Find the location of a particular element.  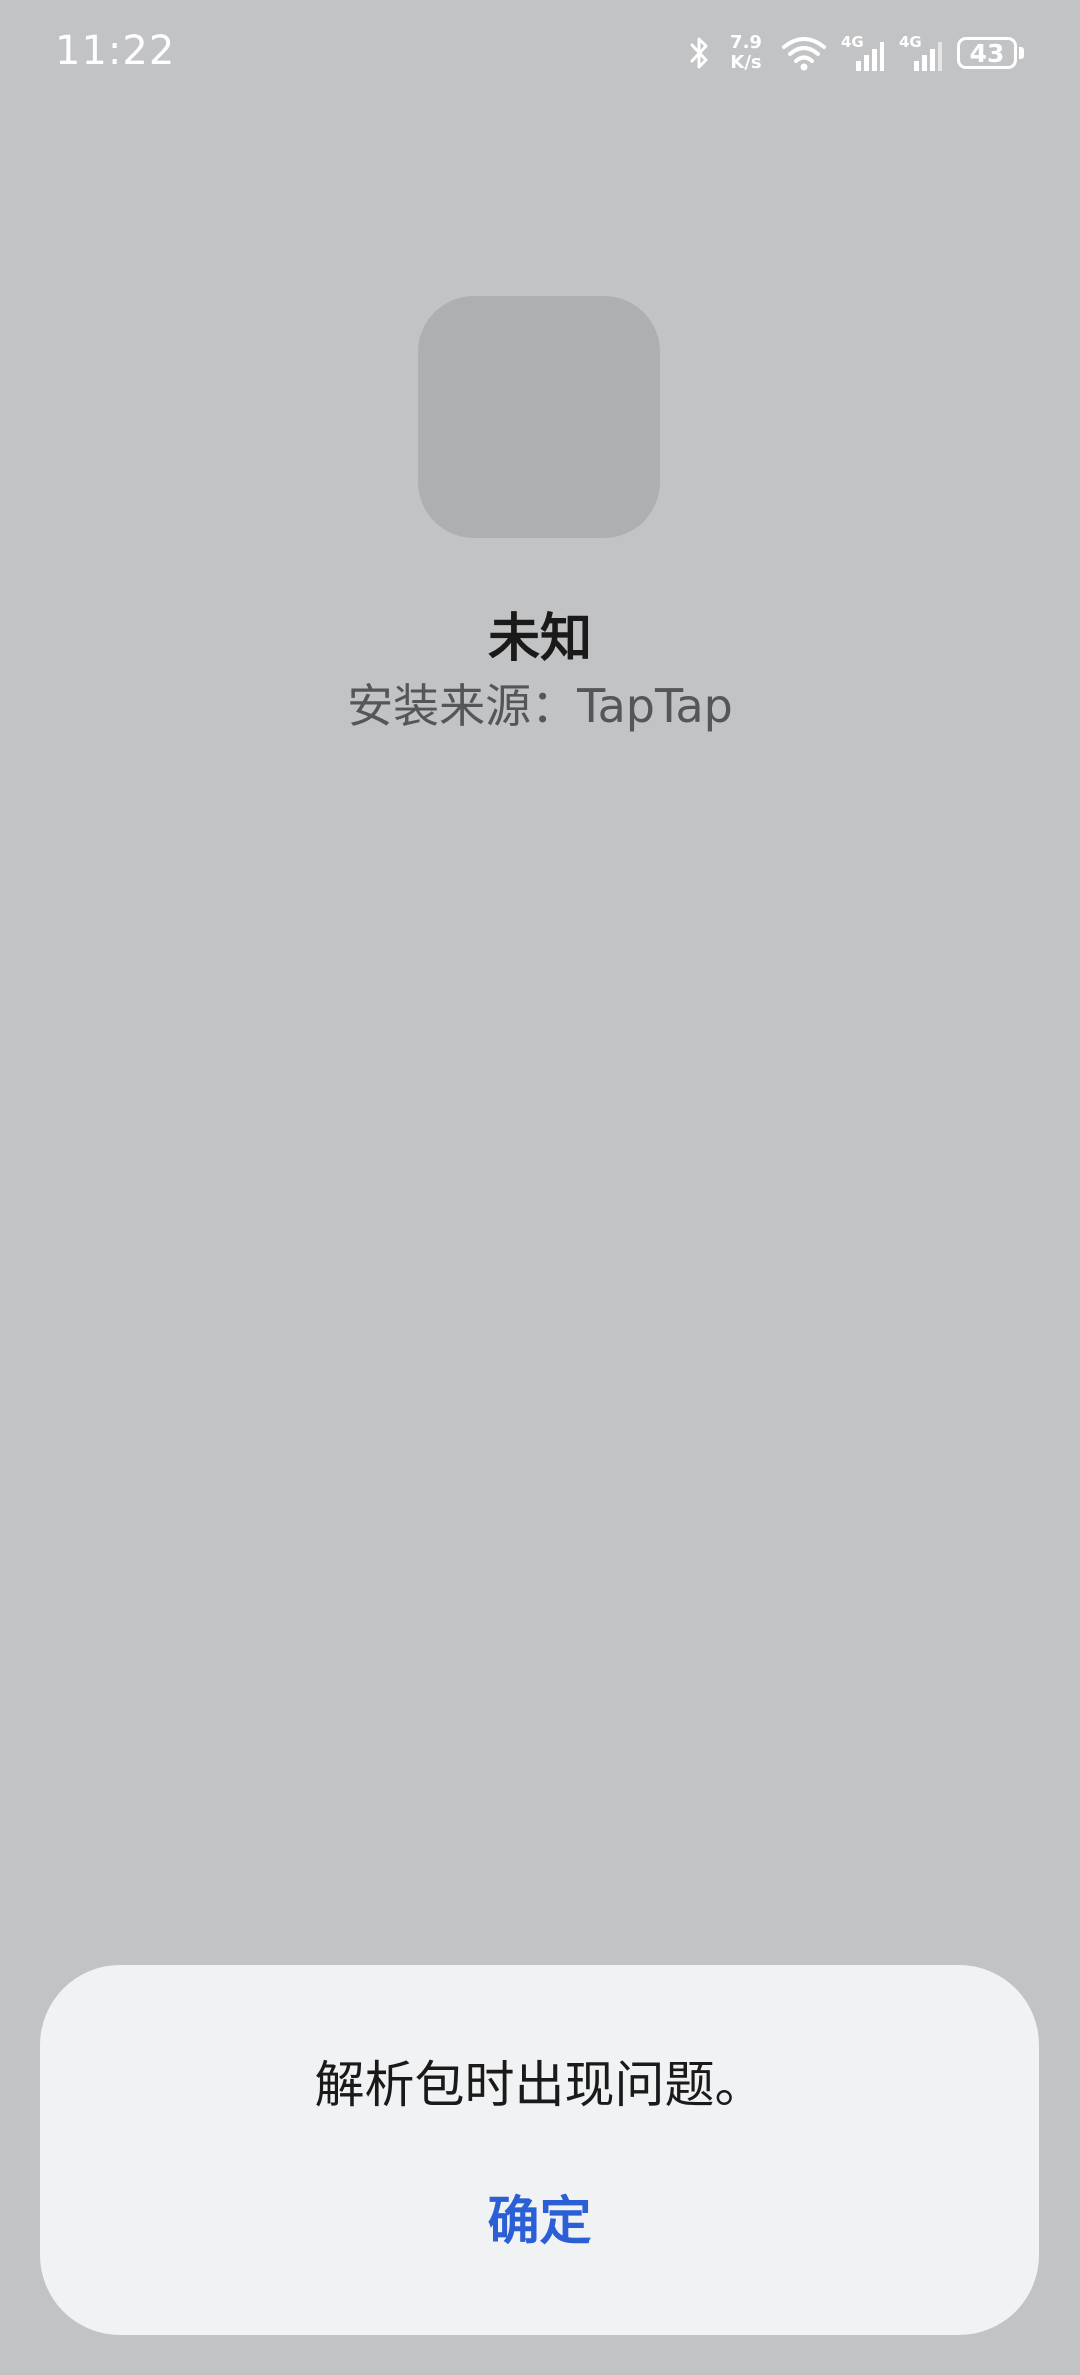

status-bar: 11:22 7.9 K/s 4G 4G 43 is located at coordinates (540, 55).